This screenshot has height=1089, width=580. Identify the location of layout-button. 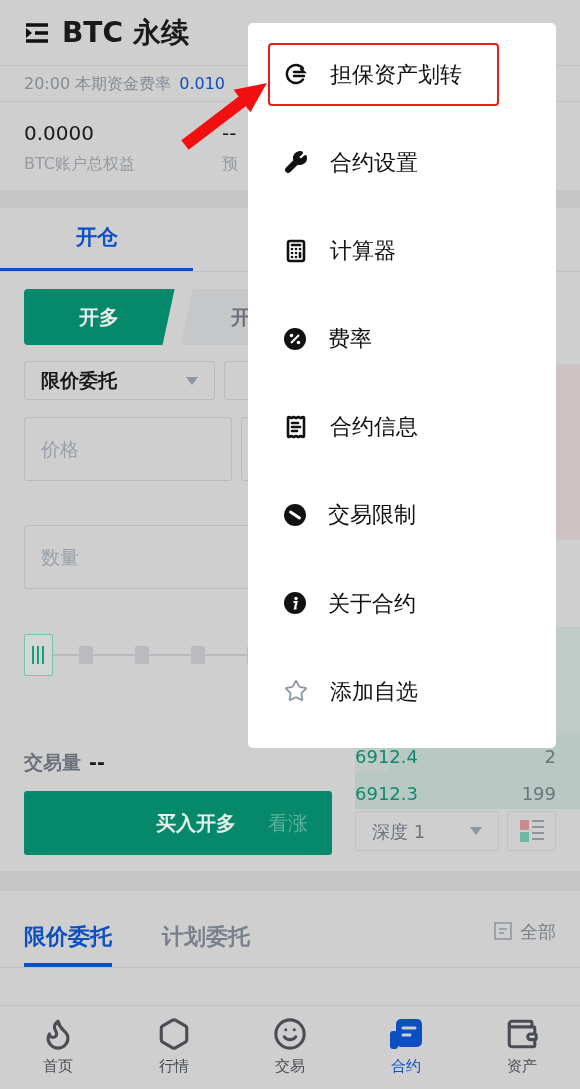
(531, 831).